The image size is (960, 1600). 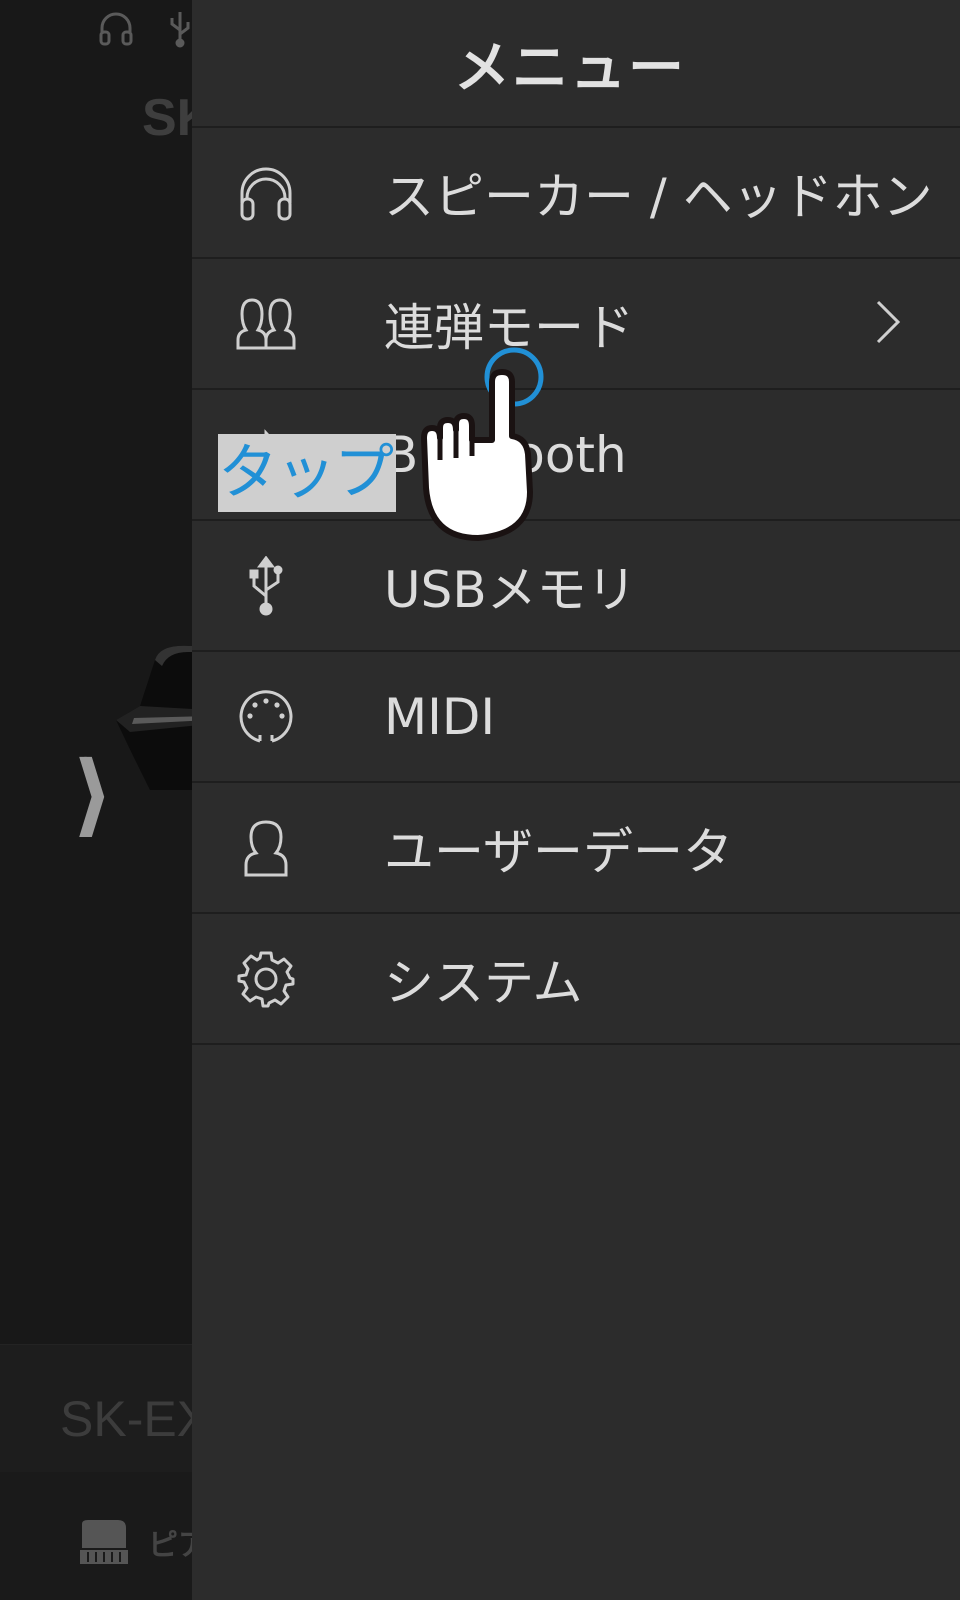 I want to click on chevron-right-icon, so click(x=888, y=324).